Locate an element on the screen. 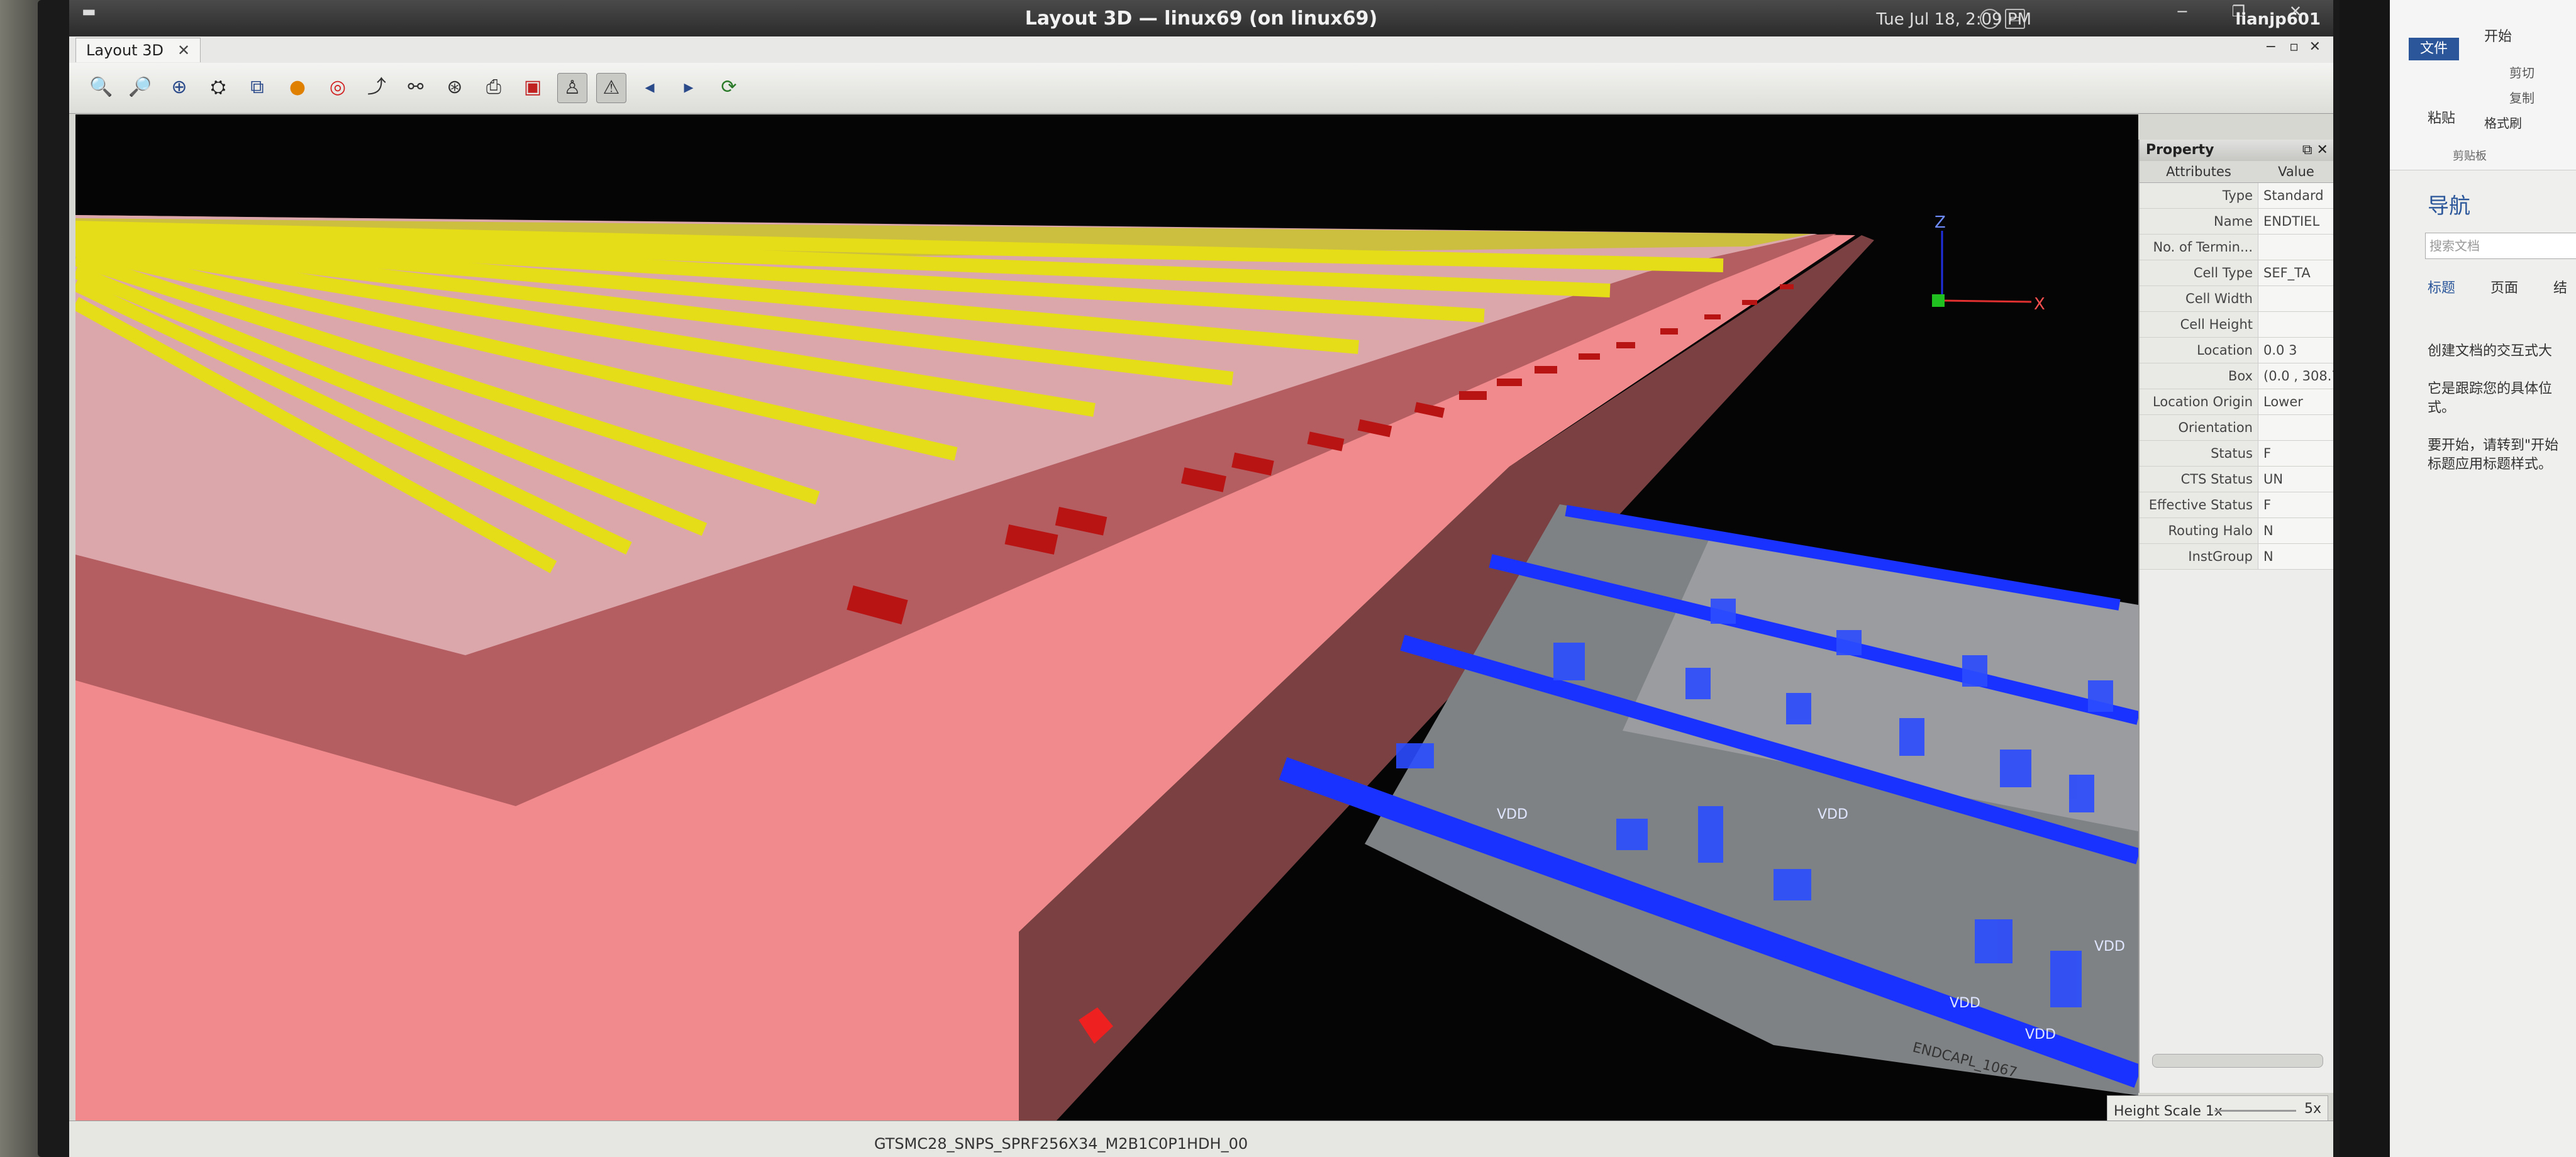 This screenshot has height=1157, width=2576. property-value: N is located at coordinates (2295, 530).